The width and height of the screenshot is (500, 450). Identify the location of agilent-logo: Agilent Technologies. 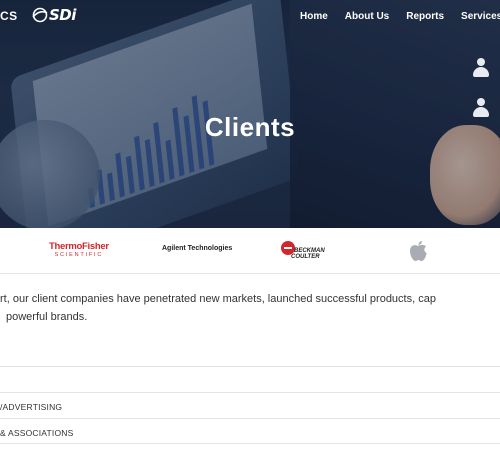
(197, 248).